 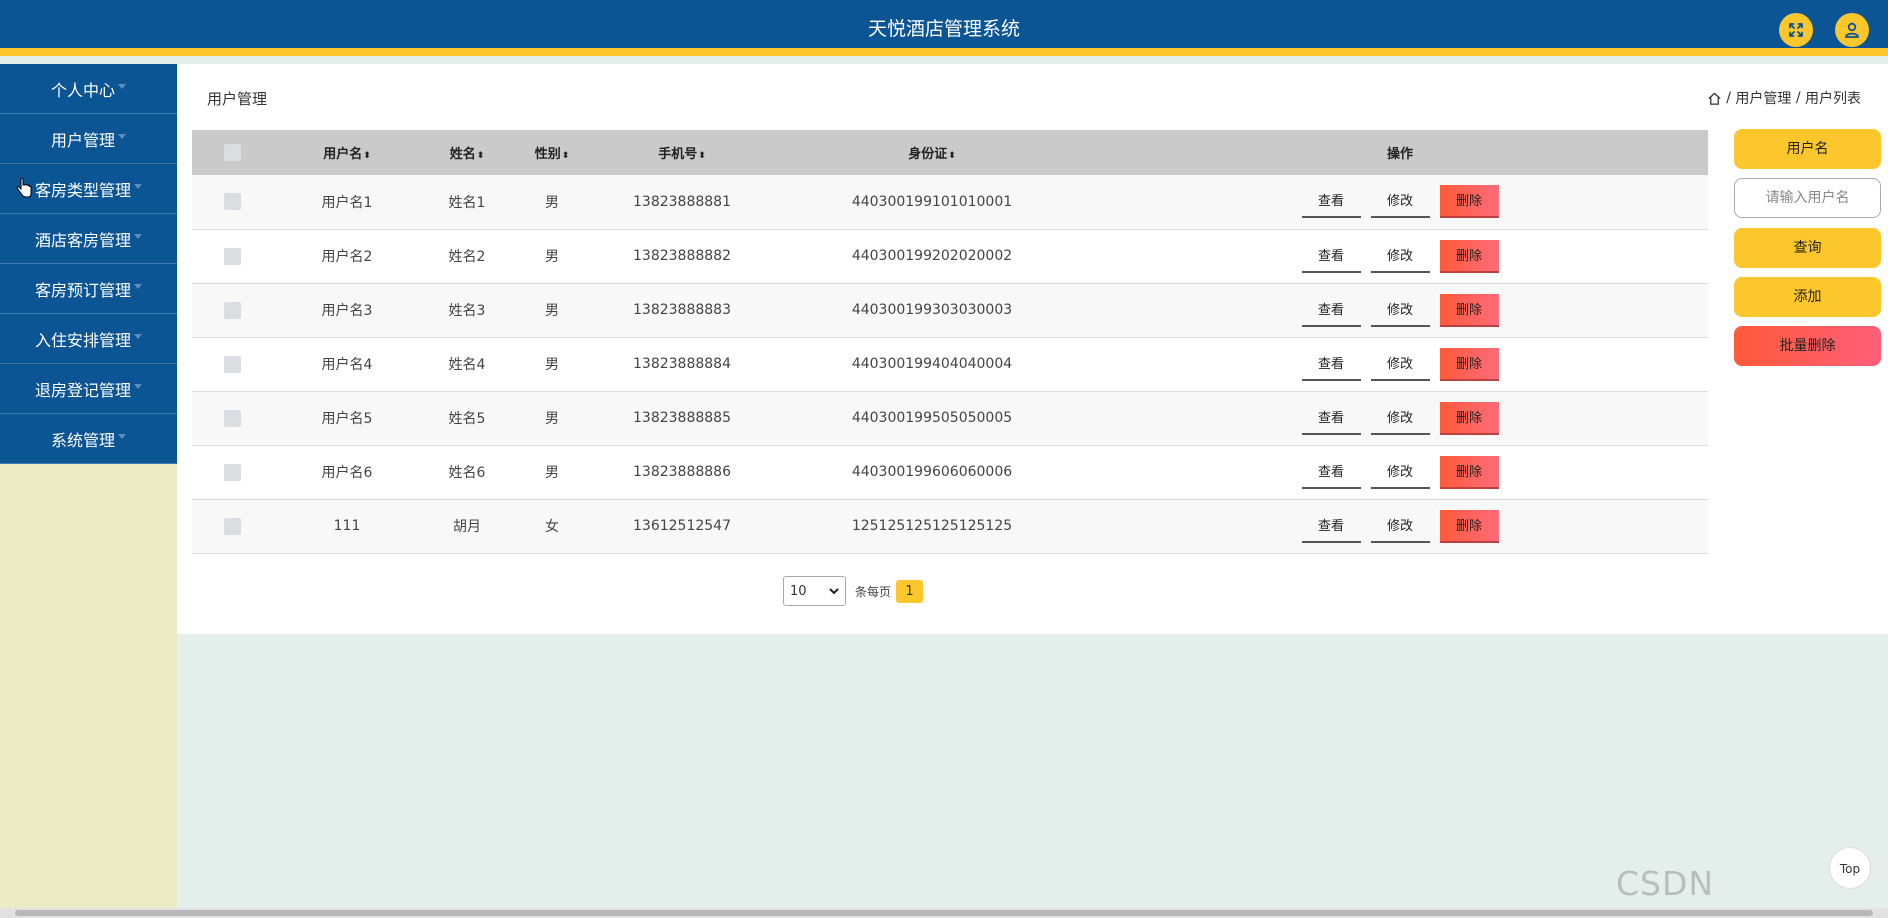 What do you see at coordinates (943, 29) in the screenshot?
I see `app-title: 天悦酒店管理系统` at bounding box center [943, 29].